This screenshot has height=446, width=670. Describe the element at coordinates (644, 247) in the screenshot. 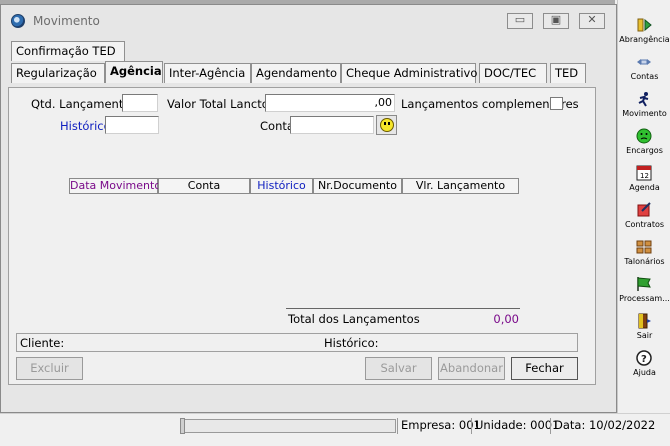

I see `checkbook-icon` at that location.